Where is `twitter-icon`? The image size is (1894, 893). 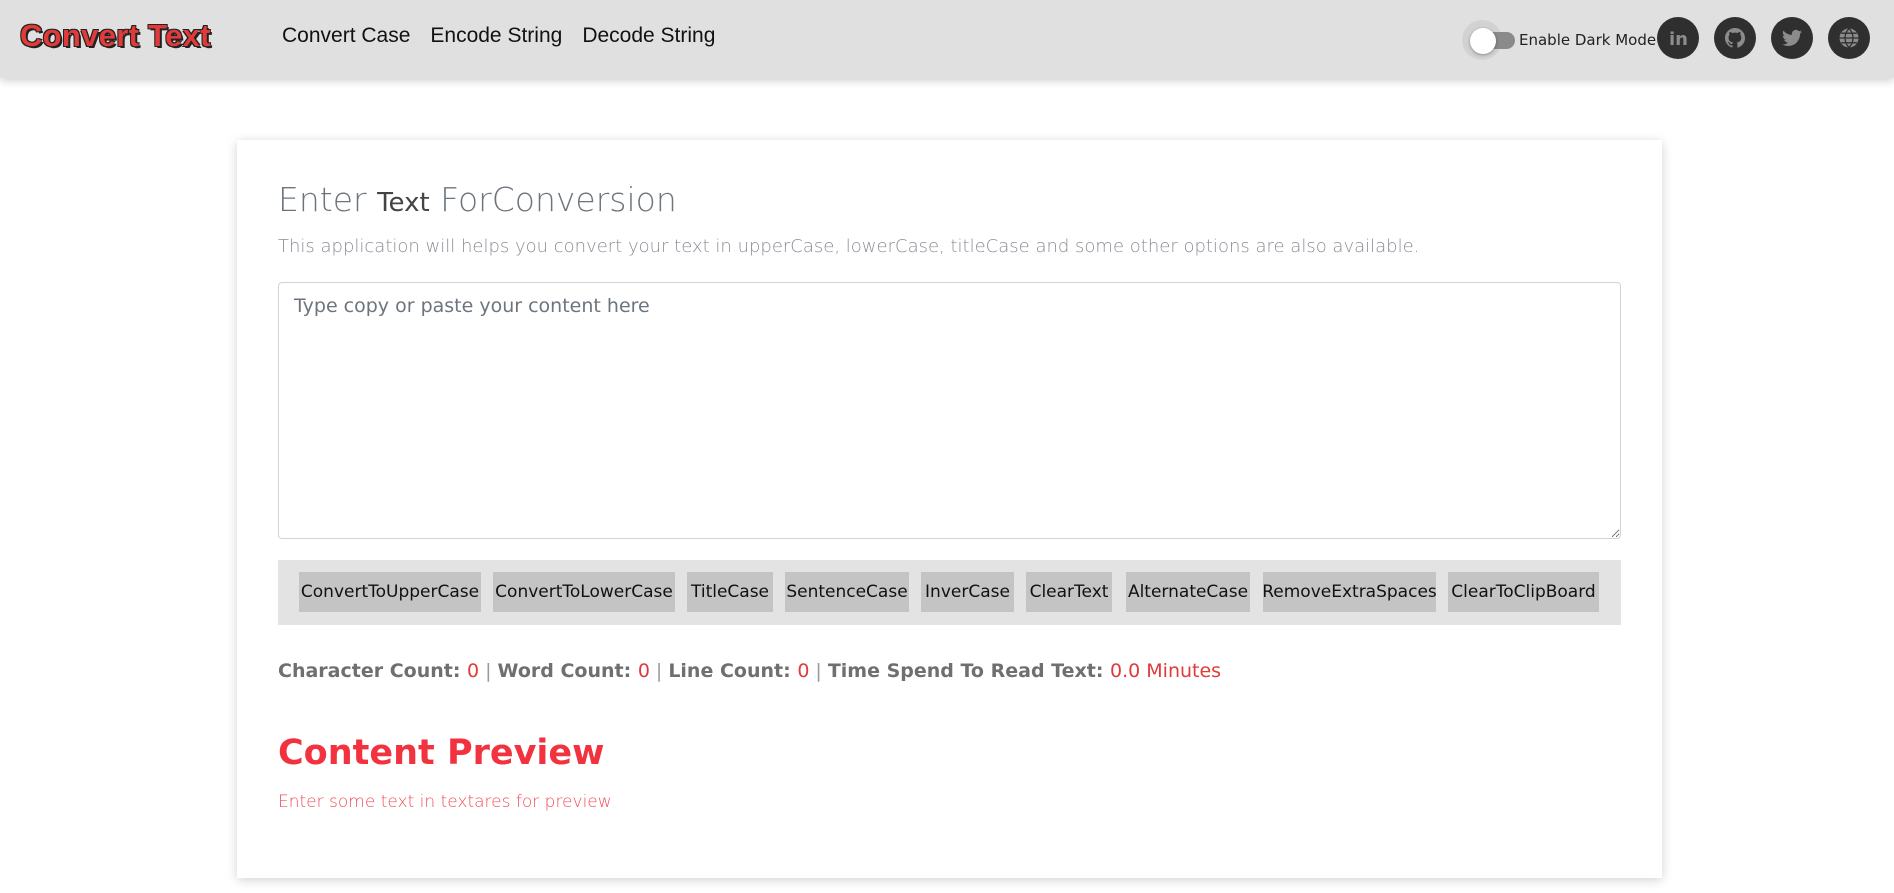 twitter-icon is located at coordinates (1792, 38).